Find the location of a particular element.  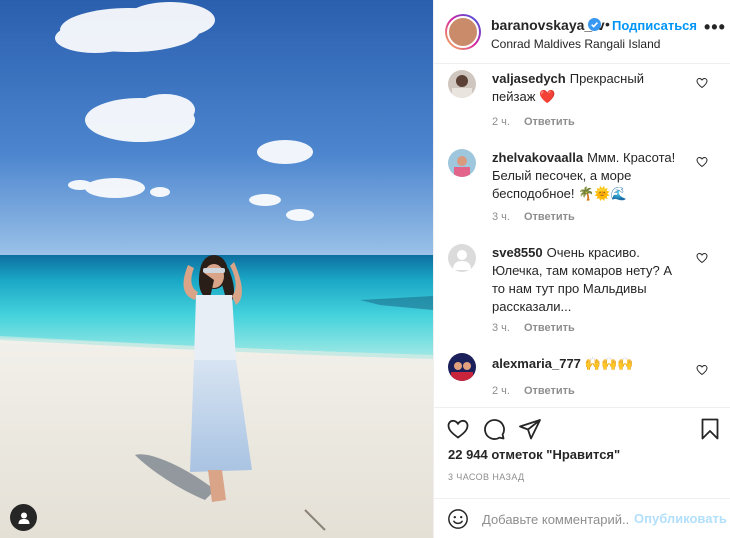

commenter-username: valjasedych is located at coordinates (529, 78).